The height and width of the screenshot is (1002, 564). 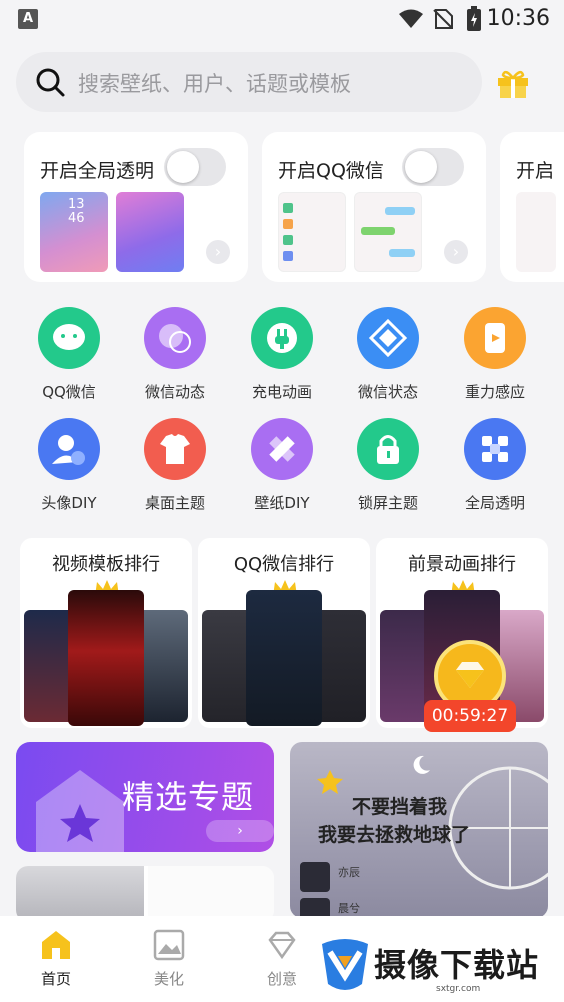 What do you see at coordinates (106, 564) in the screenshot?
I see `ranking-title: 视频模板排行` at bounding box center [106, 564].